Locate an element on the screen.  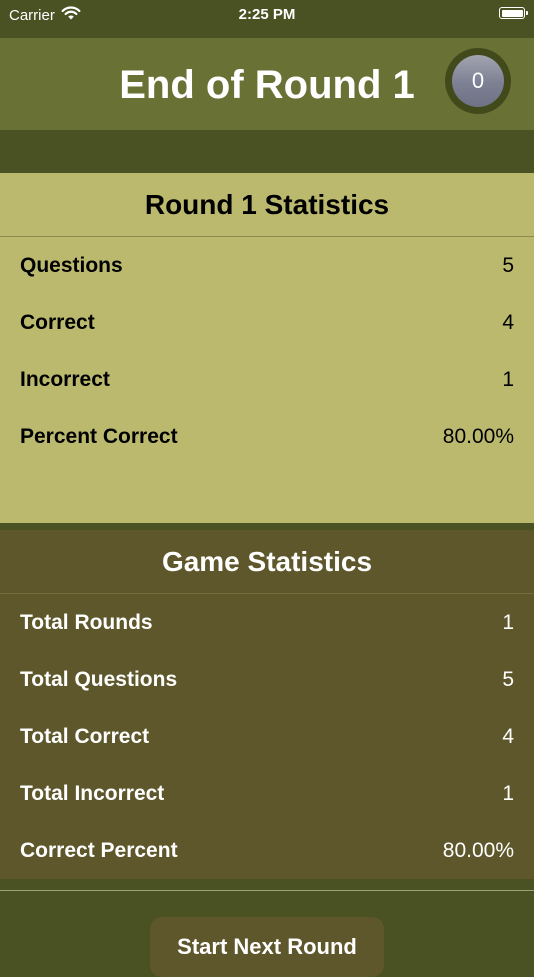
score-badge: 0 is located at coordinates (478, 81).